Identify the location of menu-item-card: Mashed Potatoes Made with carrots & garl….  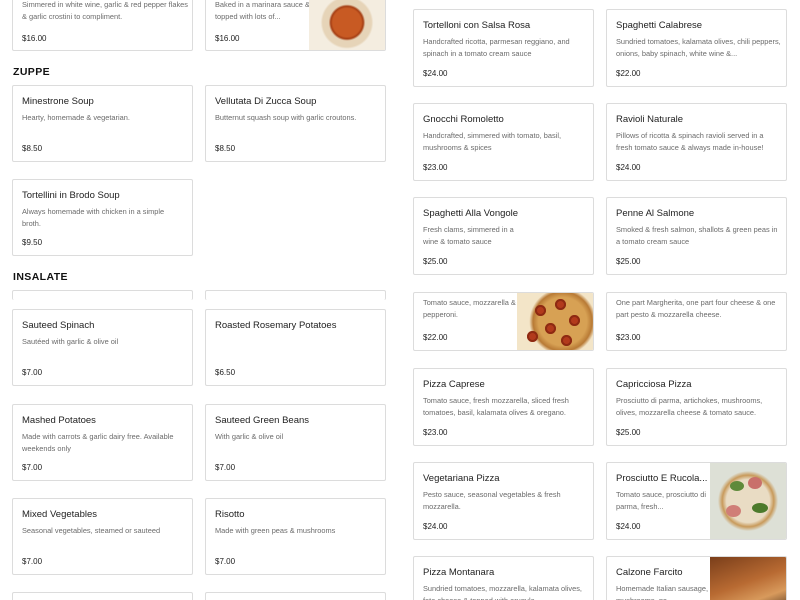
(102, 442).